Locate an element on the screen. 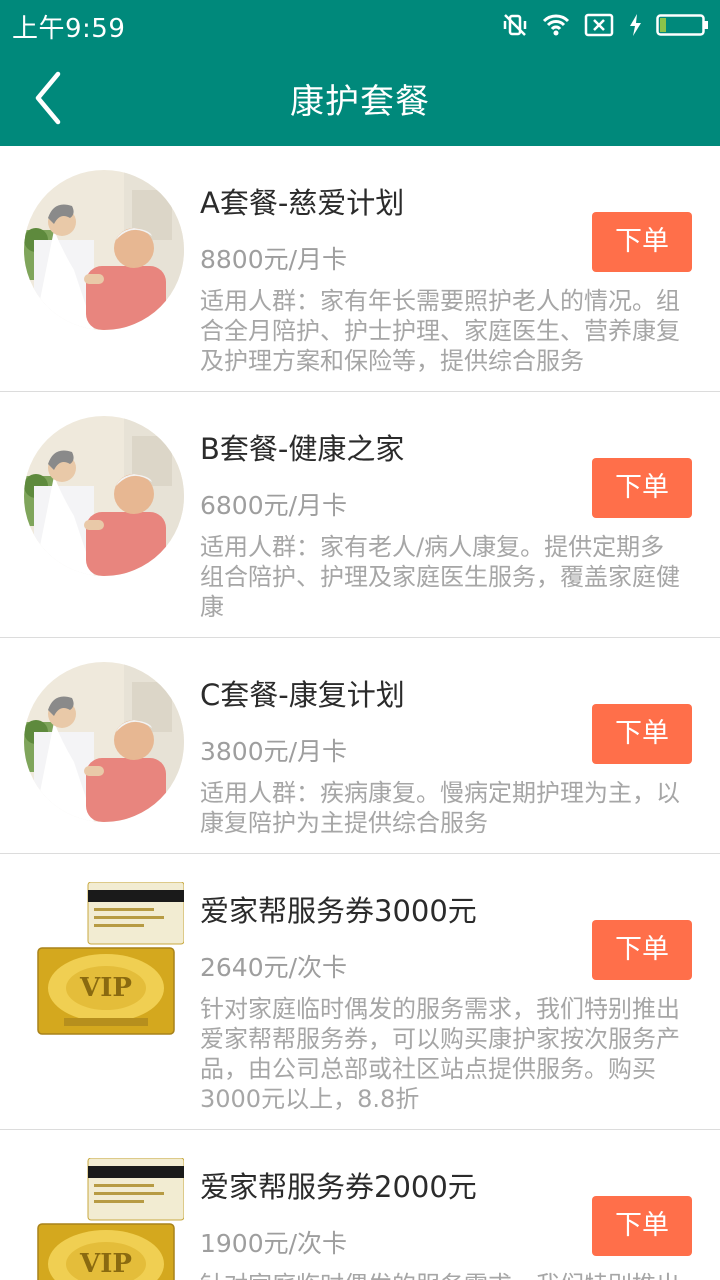  package-price: 2640元/次卡 is located at coordinates (274, 967).